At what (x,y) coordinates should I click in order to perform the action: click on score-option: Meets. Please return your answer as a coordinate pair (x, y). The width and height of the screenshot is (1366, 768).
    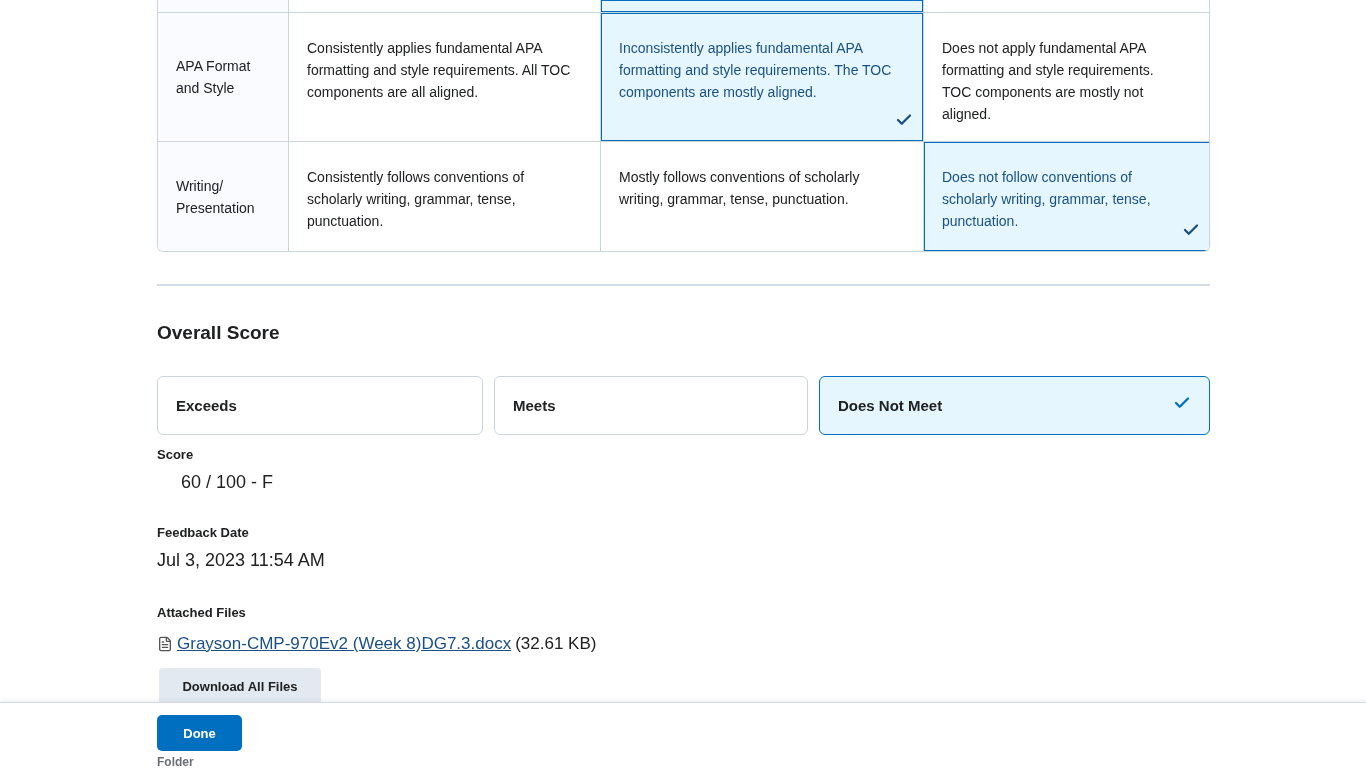
    Looking at the image, I should click on (651, 405).